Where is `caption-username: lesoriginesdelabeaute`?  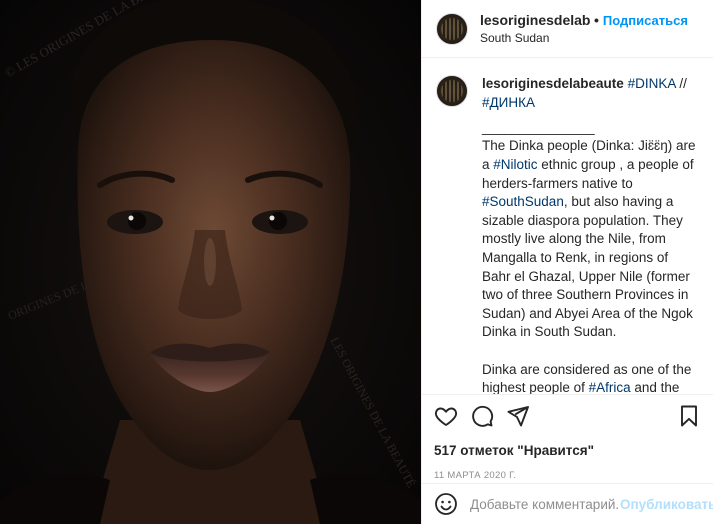 caption-username: lesoriginesdelabeaute is located at coordinates (553, 83).